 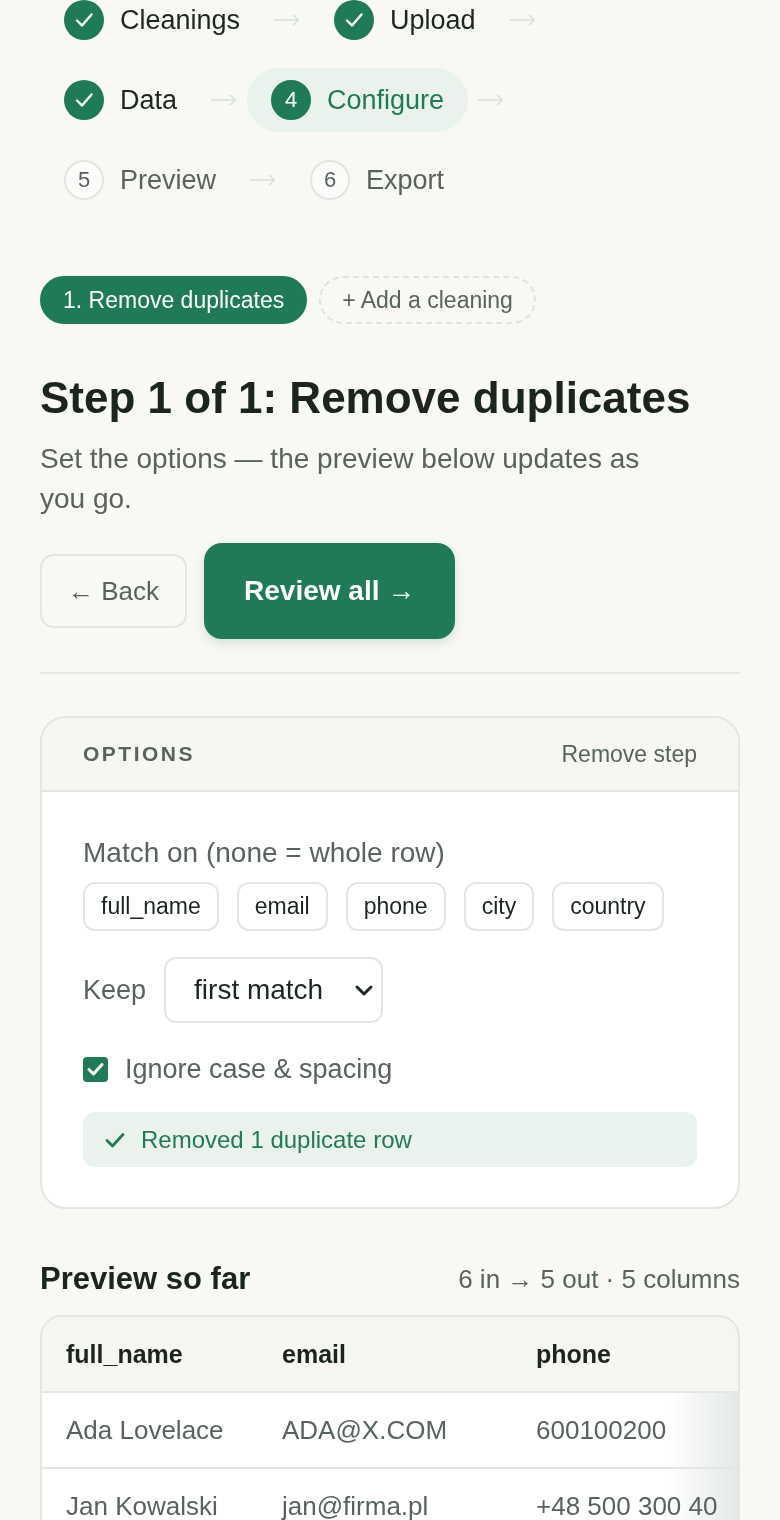 I want to click on keep-select: first match, so click(x=274, y=990).